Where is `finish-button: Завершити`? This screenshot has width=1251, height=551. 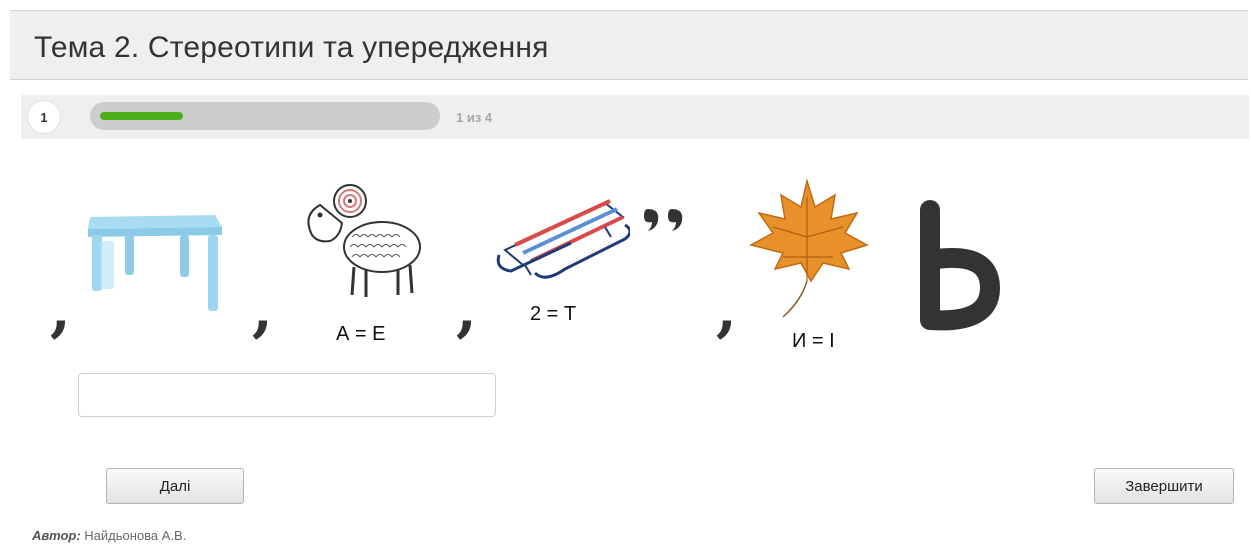
finish-button: Завершити is located at coordinates (1164, 486).